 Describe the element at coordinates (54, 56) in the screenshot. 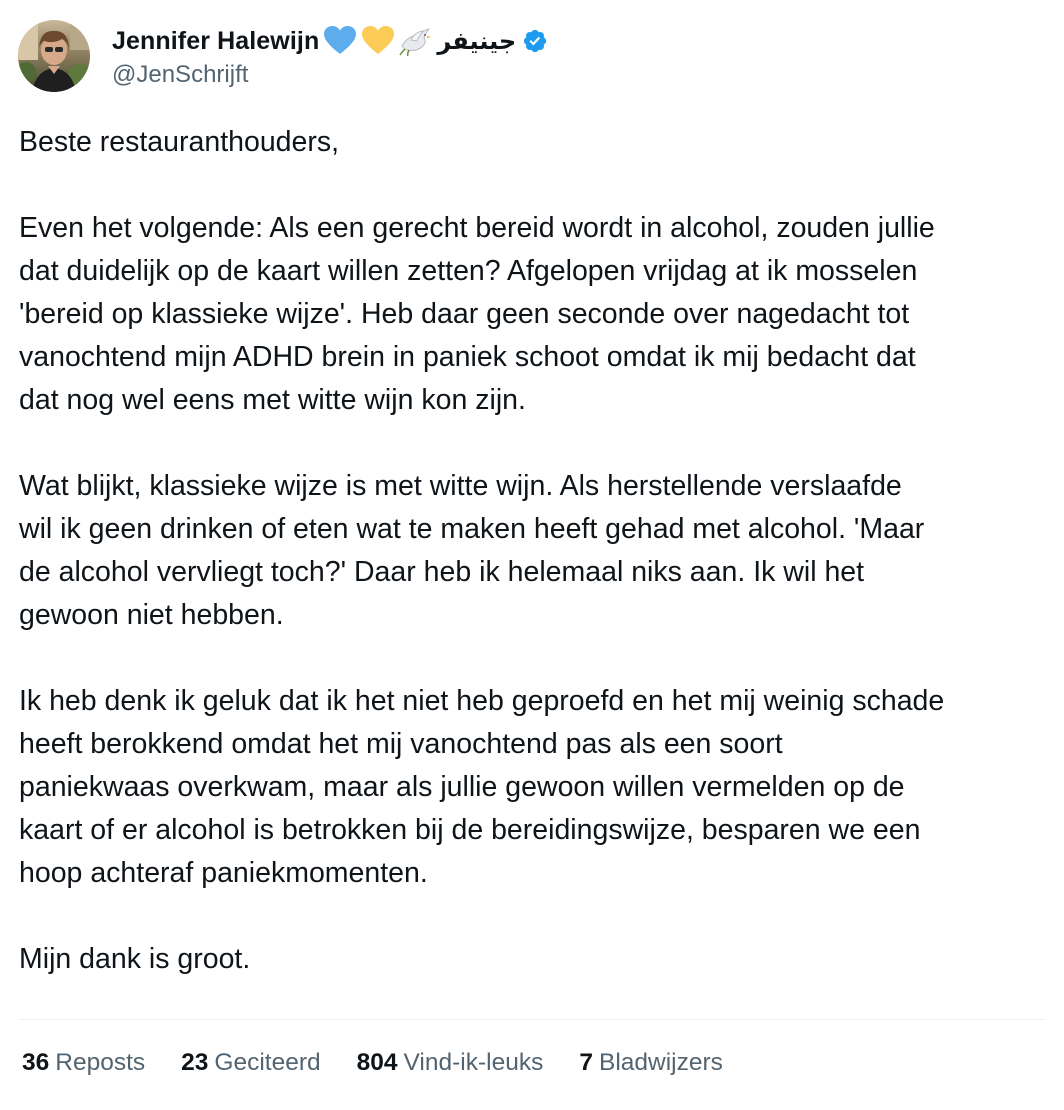

I see `avatar` at that location.